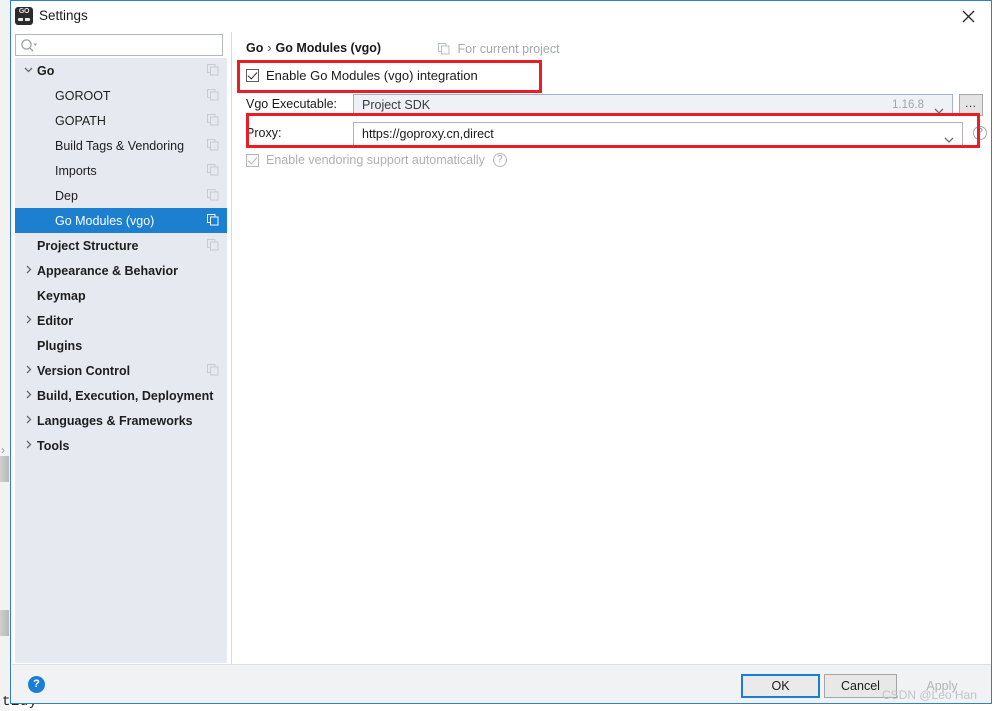  What do you see at coordinates (653, 105) in the screenshot?
I see `vgo-executable-select: Project SDK 1.16.8` at bounding box center [653, 105].